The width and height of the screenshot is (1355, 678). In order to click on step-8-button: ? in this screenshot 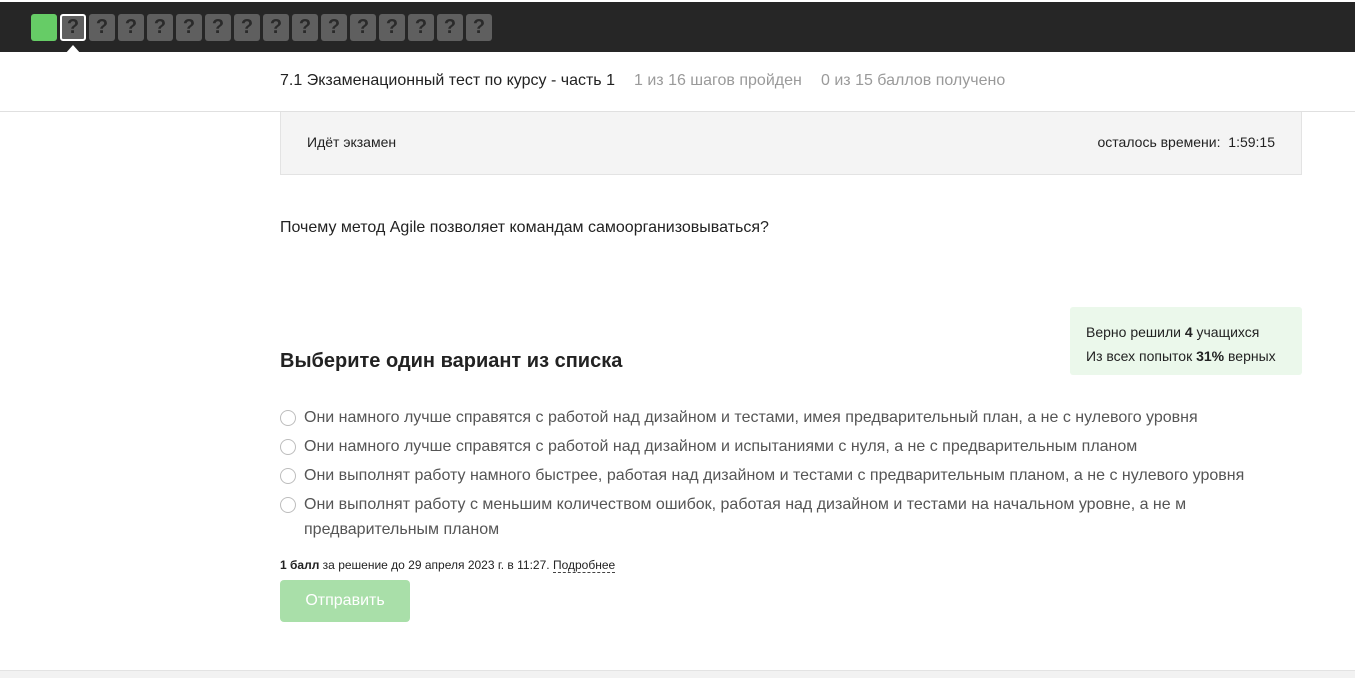, I will do `click(247, 27)`.